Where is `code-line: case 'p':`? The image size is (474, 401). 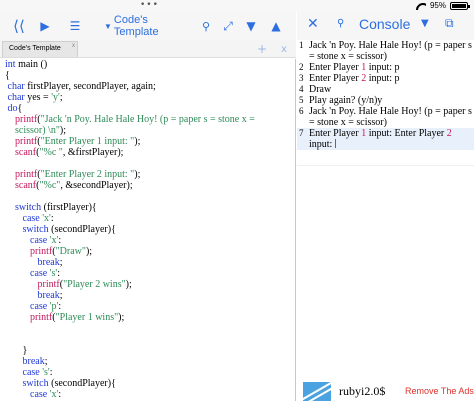 code-line: case 'p': is located at coordinates (147, 306).